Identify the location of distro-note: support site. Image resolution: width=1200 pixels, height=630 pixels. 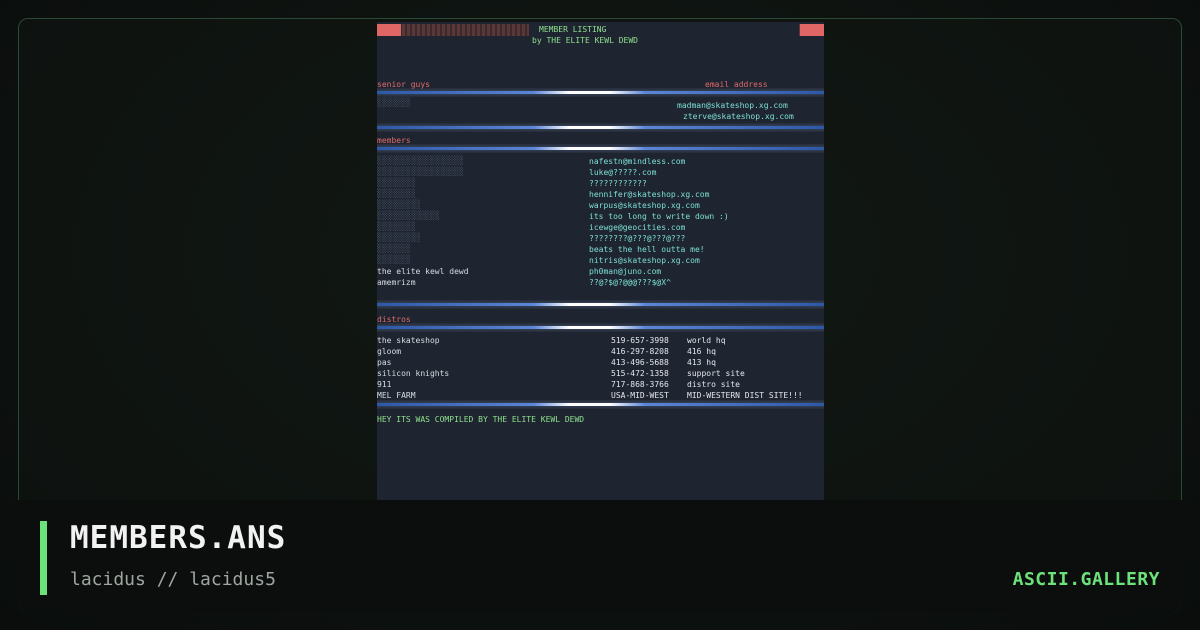
(716, 373).